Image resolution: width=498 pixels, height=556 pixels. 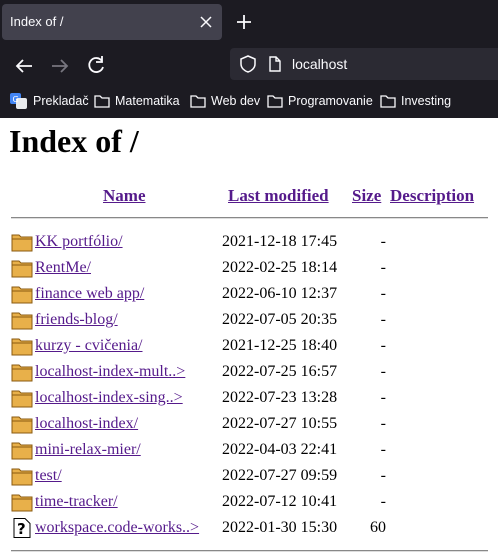 What do you see at coordinates (364, 64) in the screenshot?
I see `url-bar: localhost` at bounding box center [364, 64].